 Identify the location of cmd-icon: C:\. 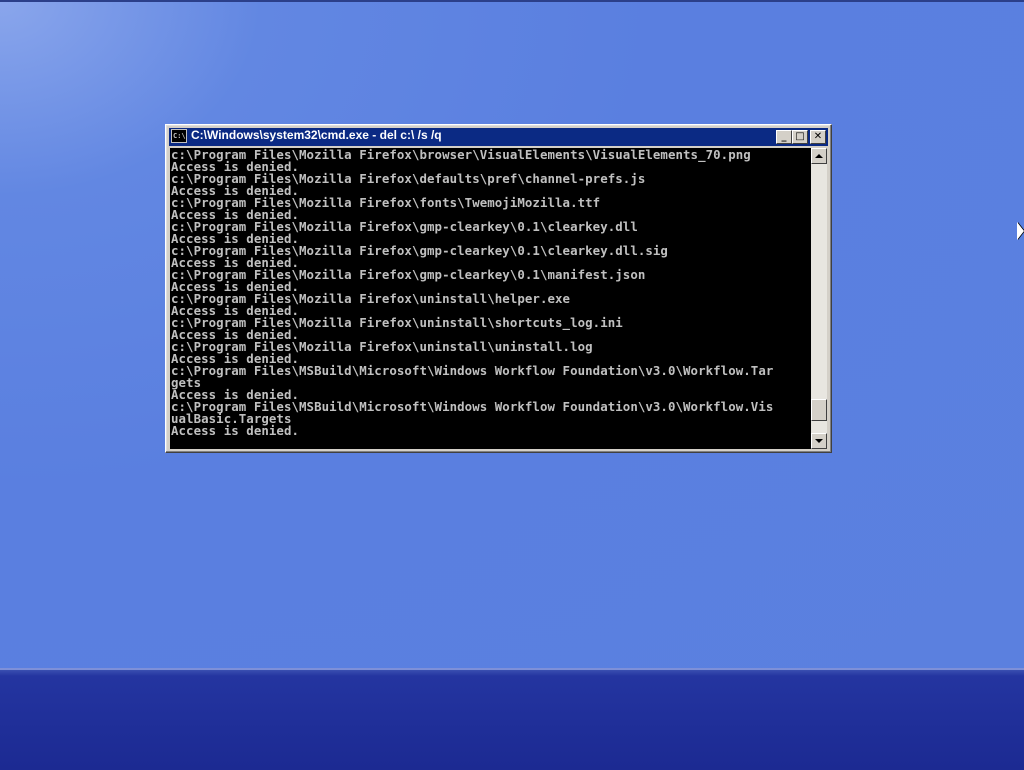
(179, 136).